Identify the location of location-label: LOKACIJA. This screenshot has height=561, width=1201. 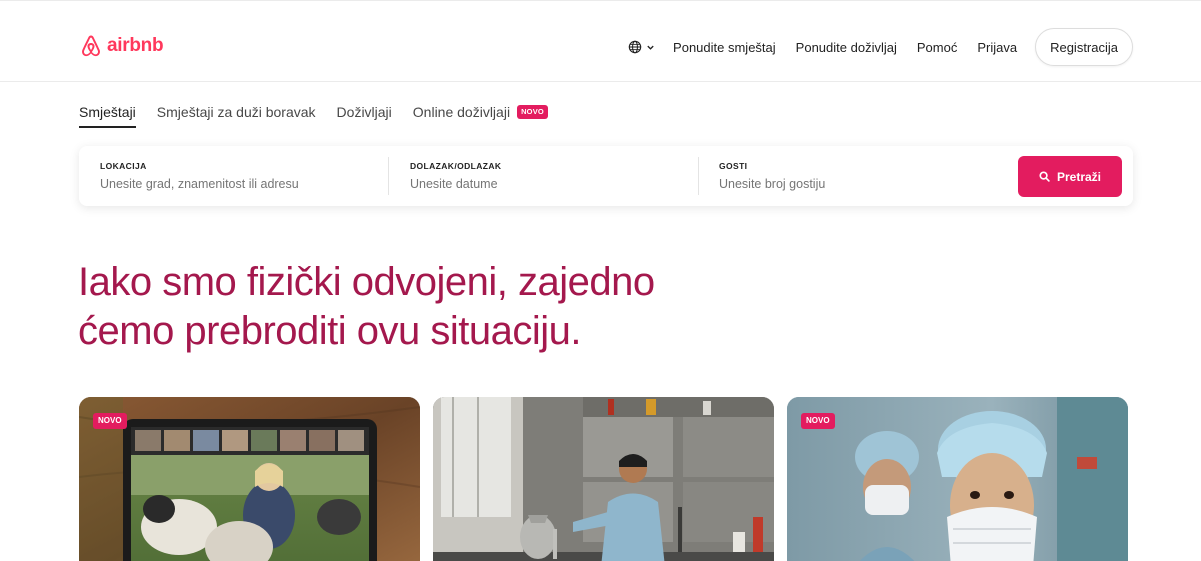
(123, 166).